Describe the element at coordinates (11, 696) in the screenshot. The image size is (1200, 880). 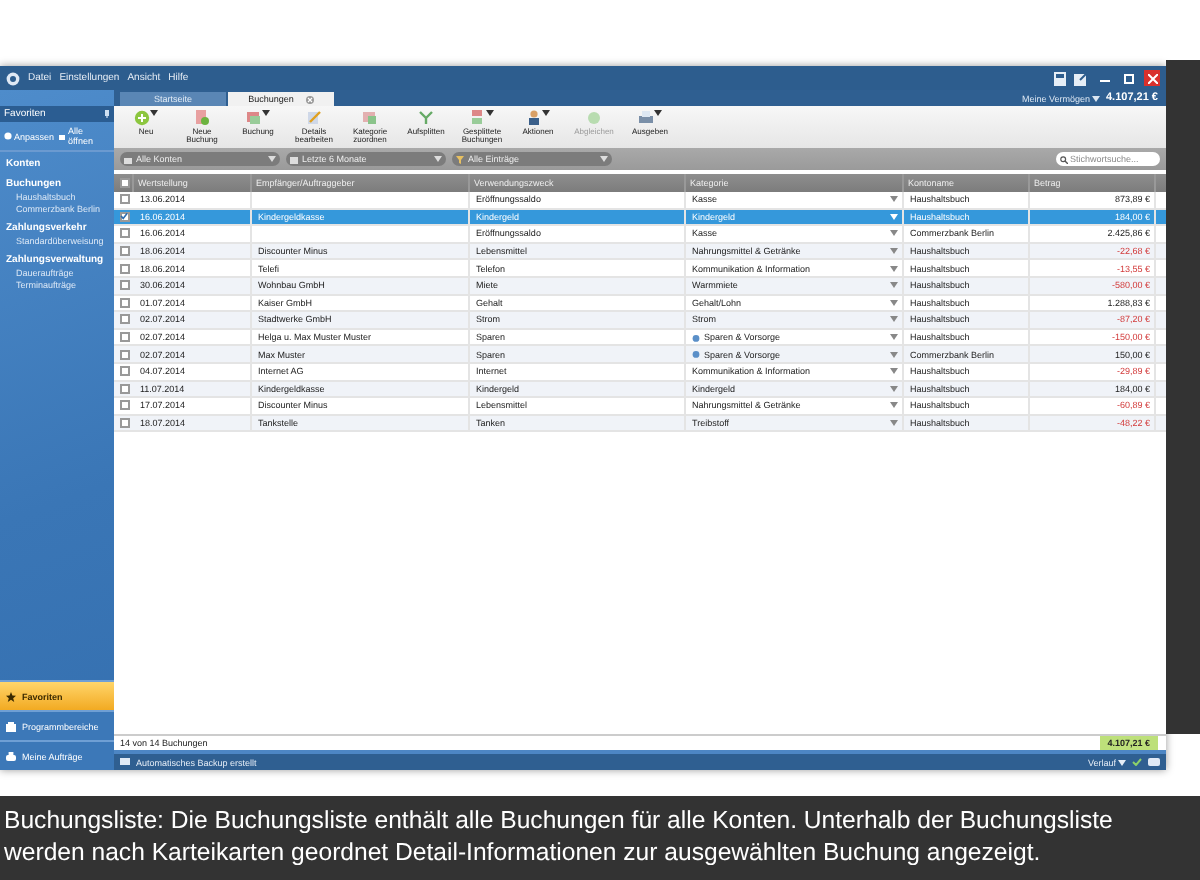
I see `star-icon` at that location.